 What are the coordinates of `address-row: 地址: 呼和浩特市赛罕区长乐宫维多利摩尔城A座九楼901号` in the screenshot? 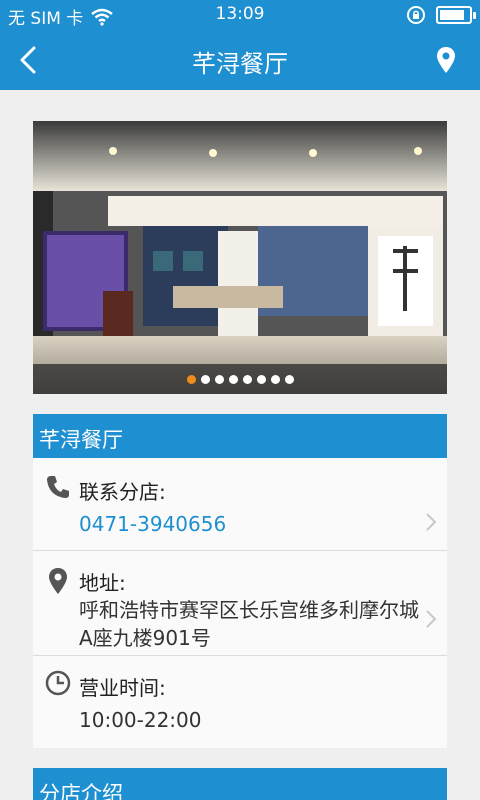 It's located at (240, 603).